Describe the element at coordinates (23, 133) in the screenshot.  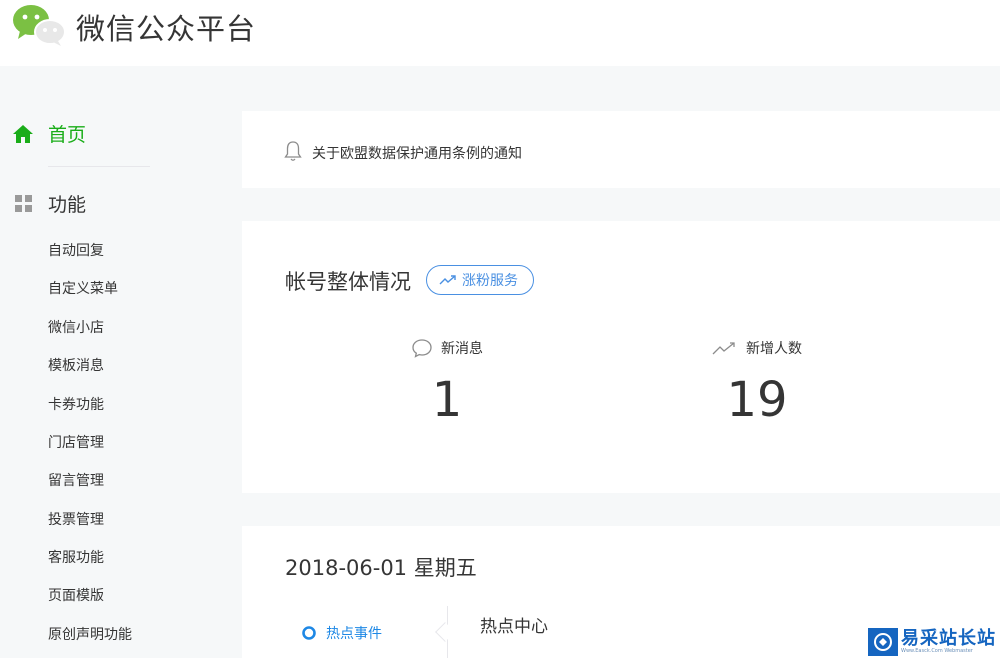
I see `home-icon` at that location.